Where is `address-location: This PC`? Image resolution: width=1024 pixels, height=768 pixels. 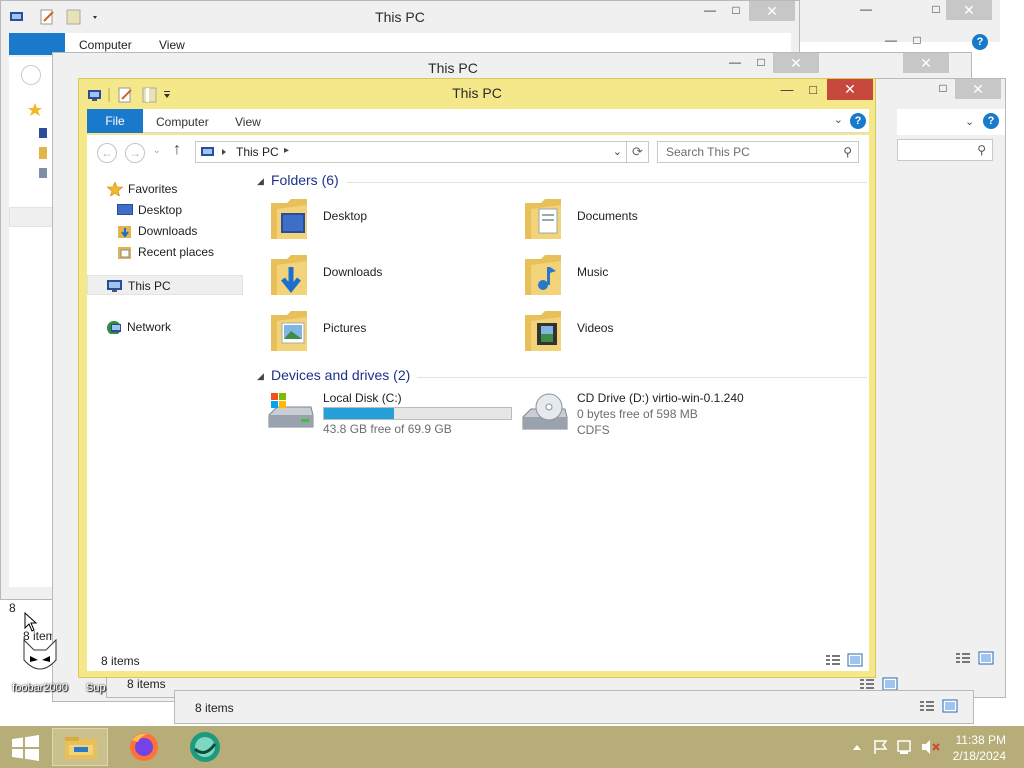 address-location: This PC is located at coordinates (257, 152).